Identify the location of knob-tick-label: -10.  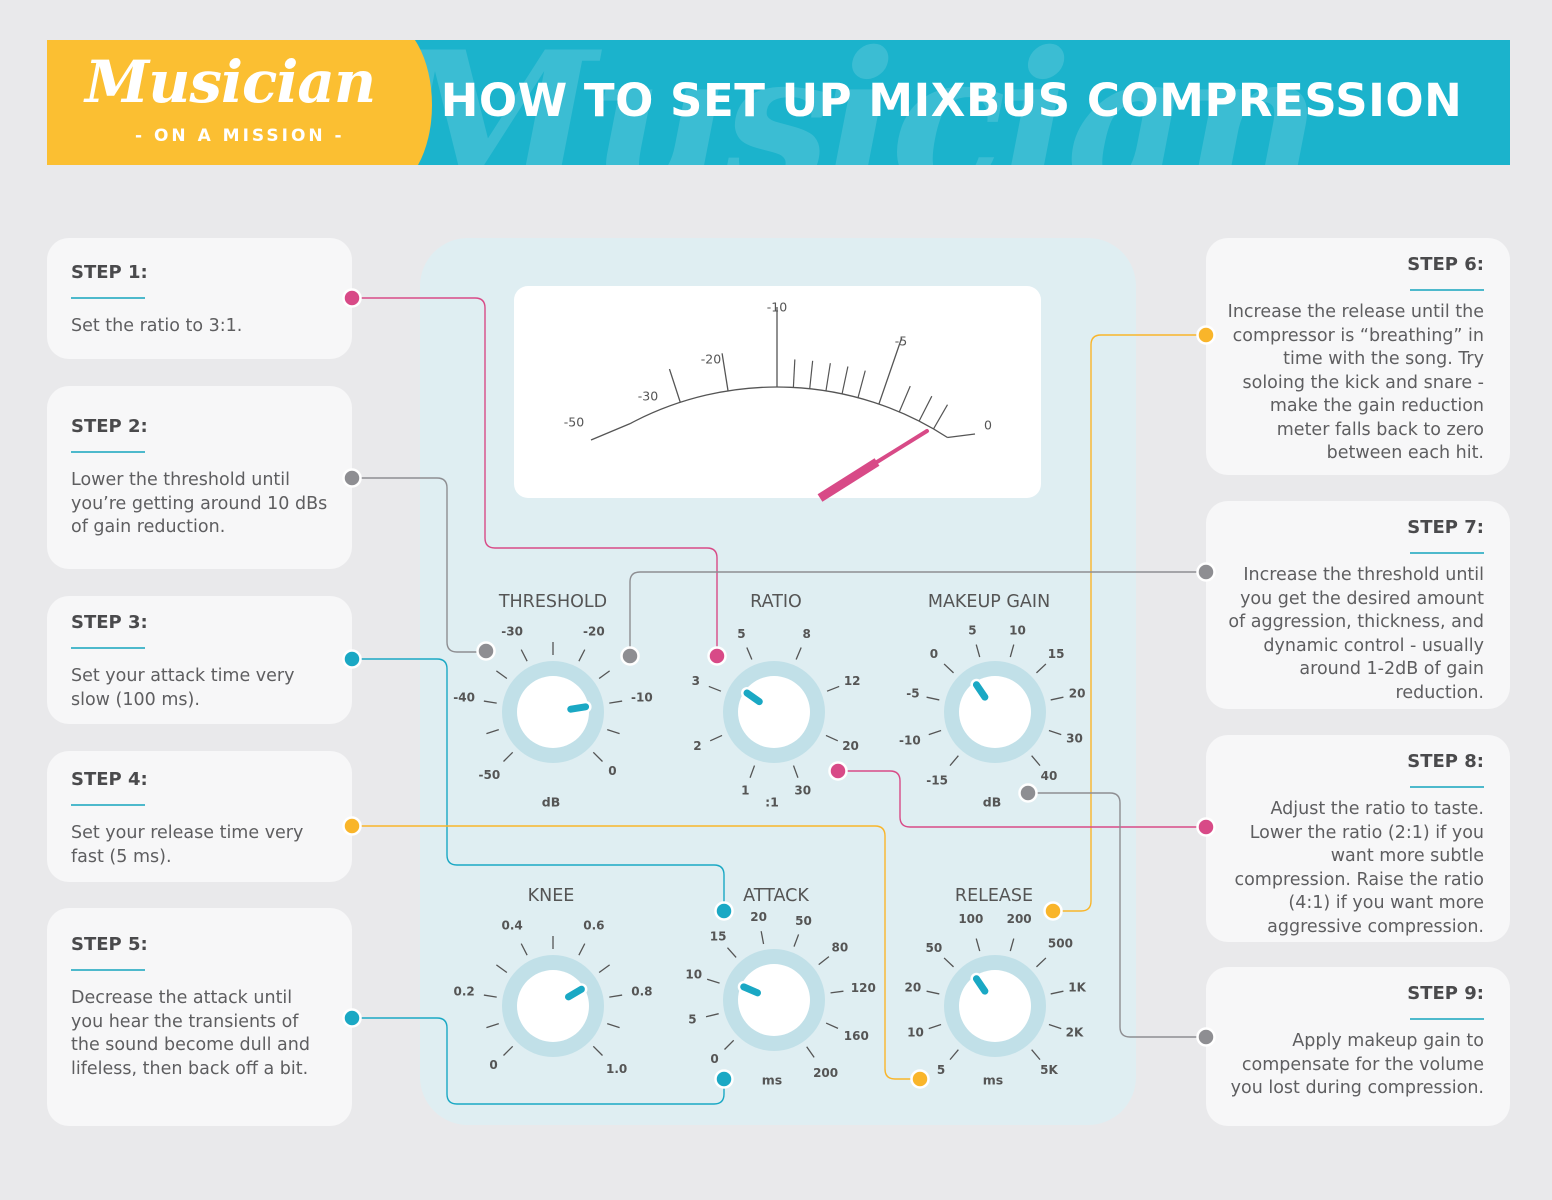
(642, 697).